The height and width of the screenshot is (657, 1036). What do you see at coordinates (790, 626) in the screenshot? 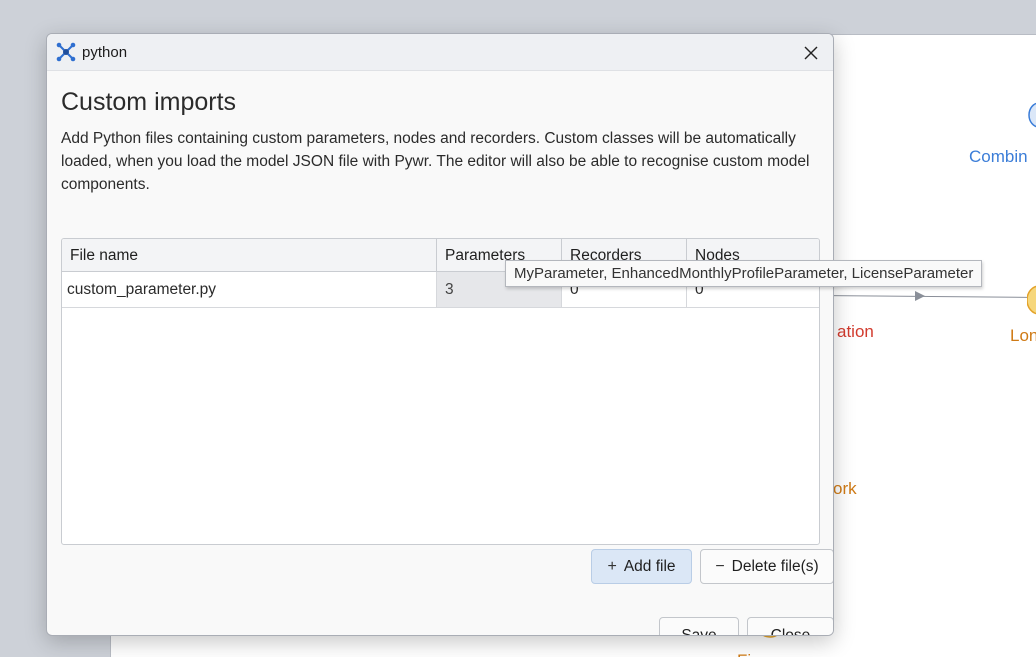
I see `close-button: Close` at bounding box center [790, 626].